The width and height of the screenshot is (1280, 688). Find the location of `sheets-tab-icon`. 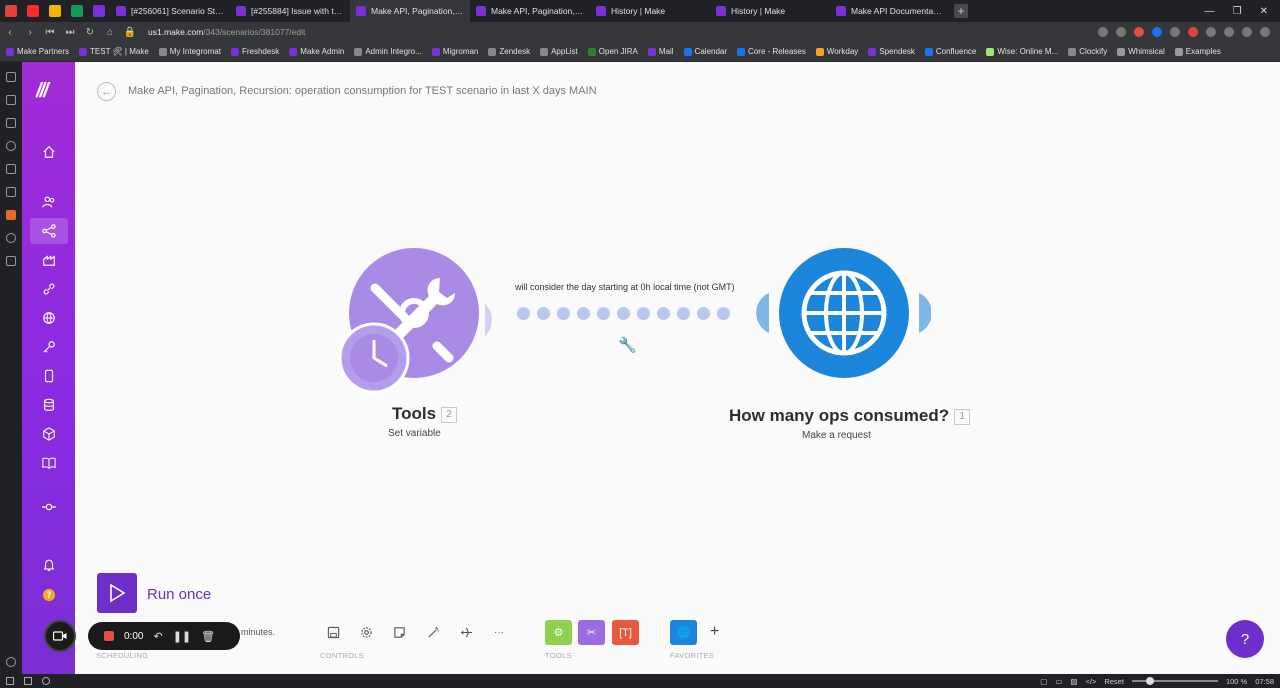

sheets-tab-icon is located at coordinates (77, 11).